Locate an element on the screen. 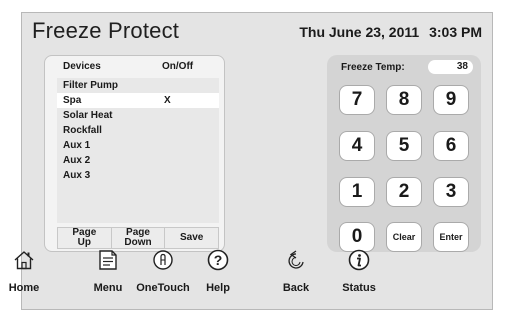 The image size is (512, 310). nav-status-label: Status is located at coordinates (359, 288).